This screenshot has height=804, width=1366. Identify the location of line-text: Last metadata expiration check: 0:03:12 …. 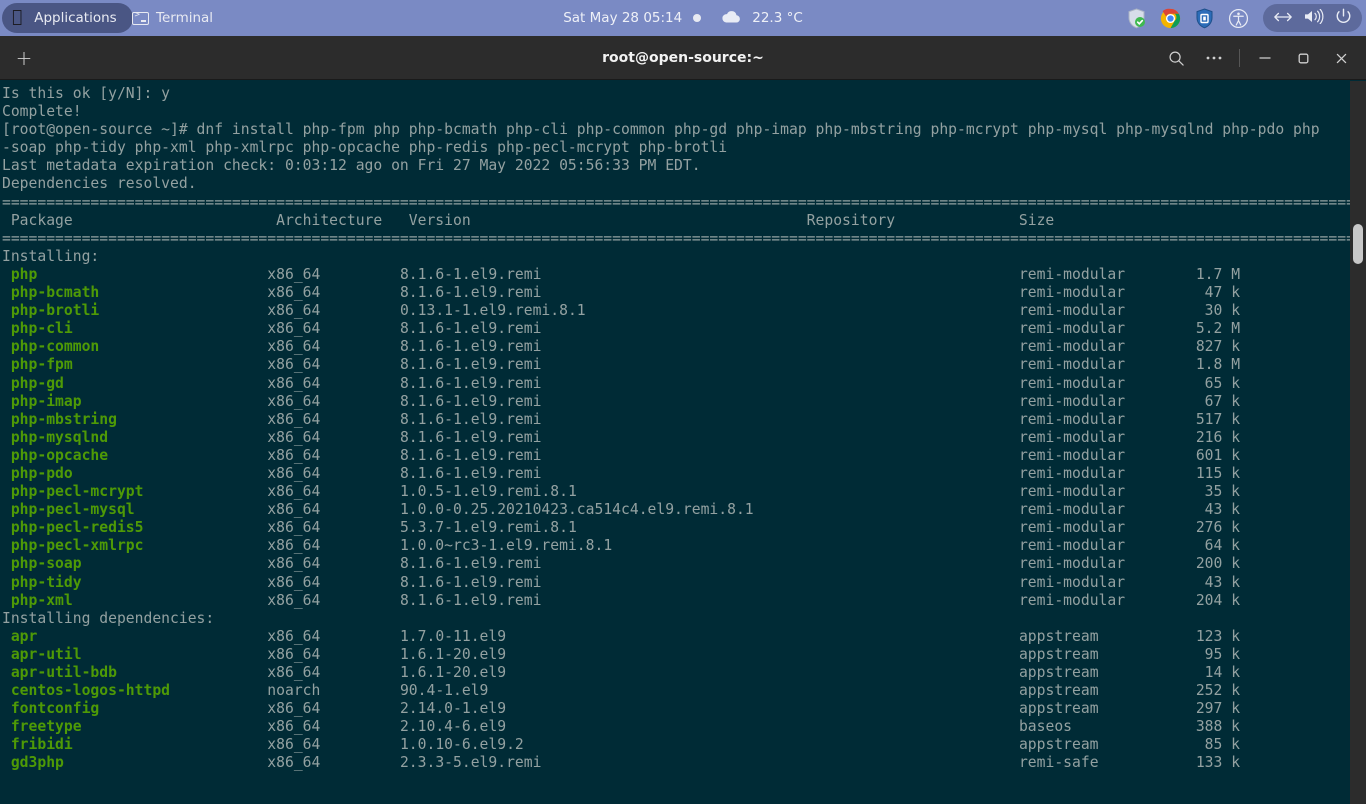
(351, 166).